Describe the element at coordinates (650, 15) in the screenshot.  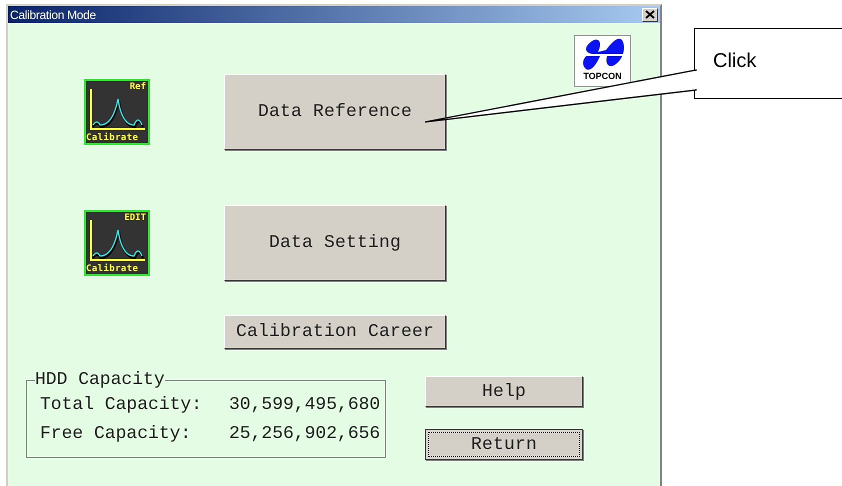
I see `close-button` at that location.